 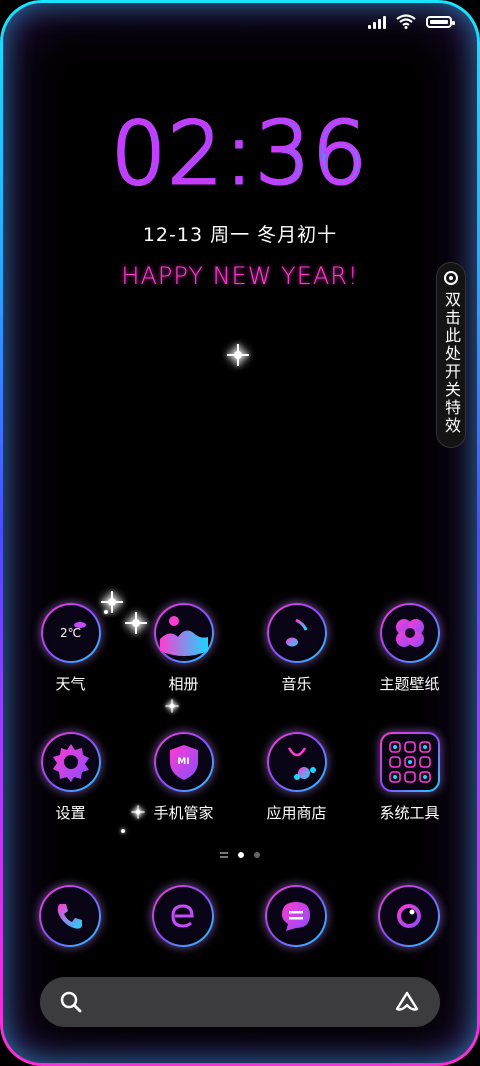 I want to click on app-grid-row-1: 2℃ 天气 相册 音乐 主题壁纸, so click(x=240, y=648).